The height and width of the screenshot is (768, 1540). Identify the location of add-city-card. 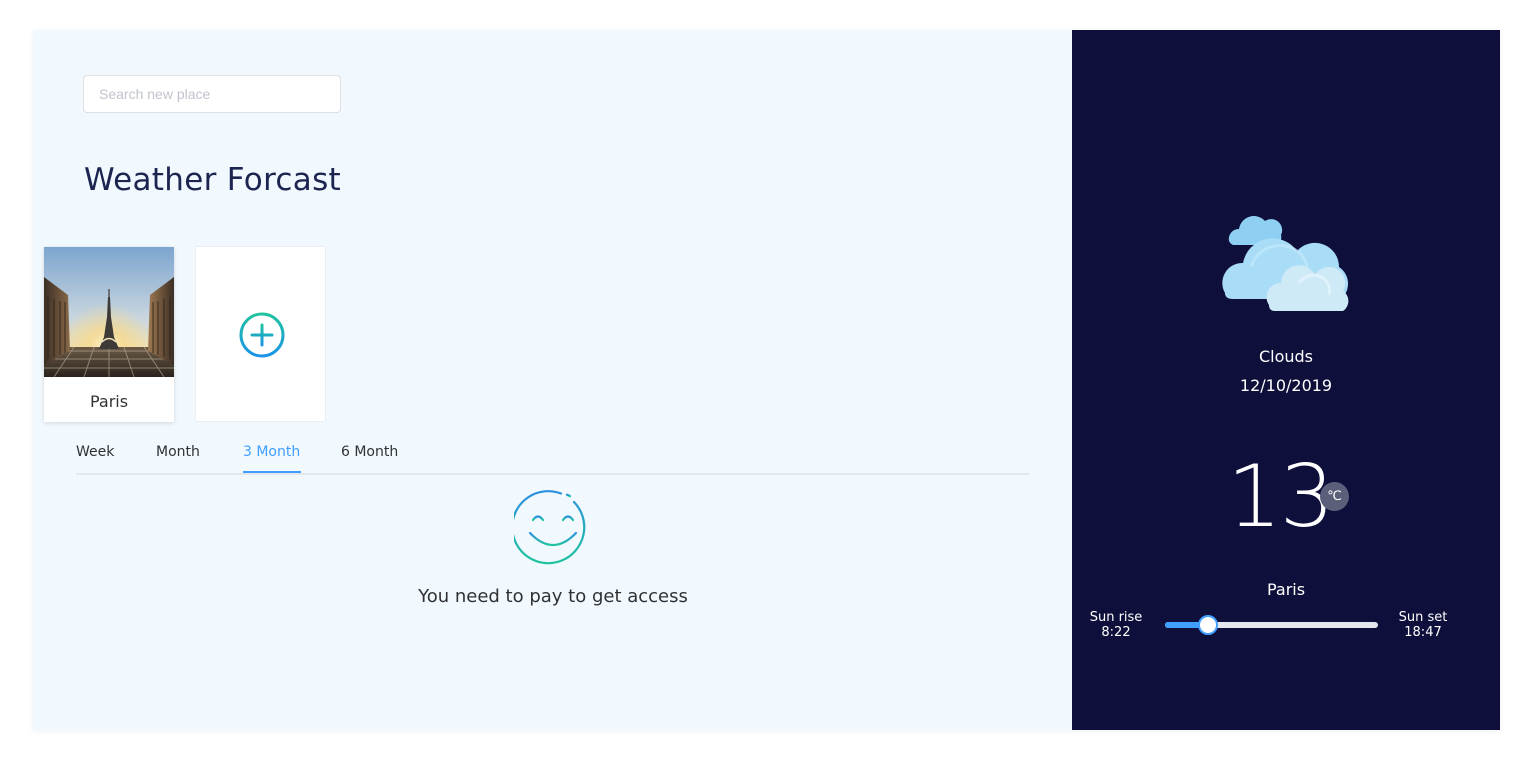
(260, 334).